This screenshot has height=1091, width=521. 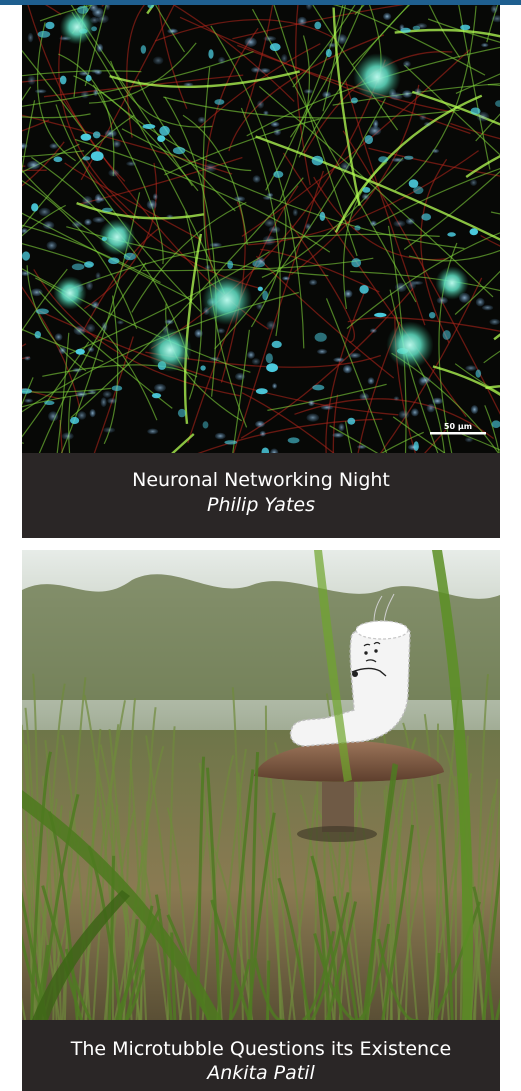 What do you see at coordinates (261, 1073) in the screenshot?
I see `artwork-author: Ankita Patil` at bounding box center [261, 1073].